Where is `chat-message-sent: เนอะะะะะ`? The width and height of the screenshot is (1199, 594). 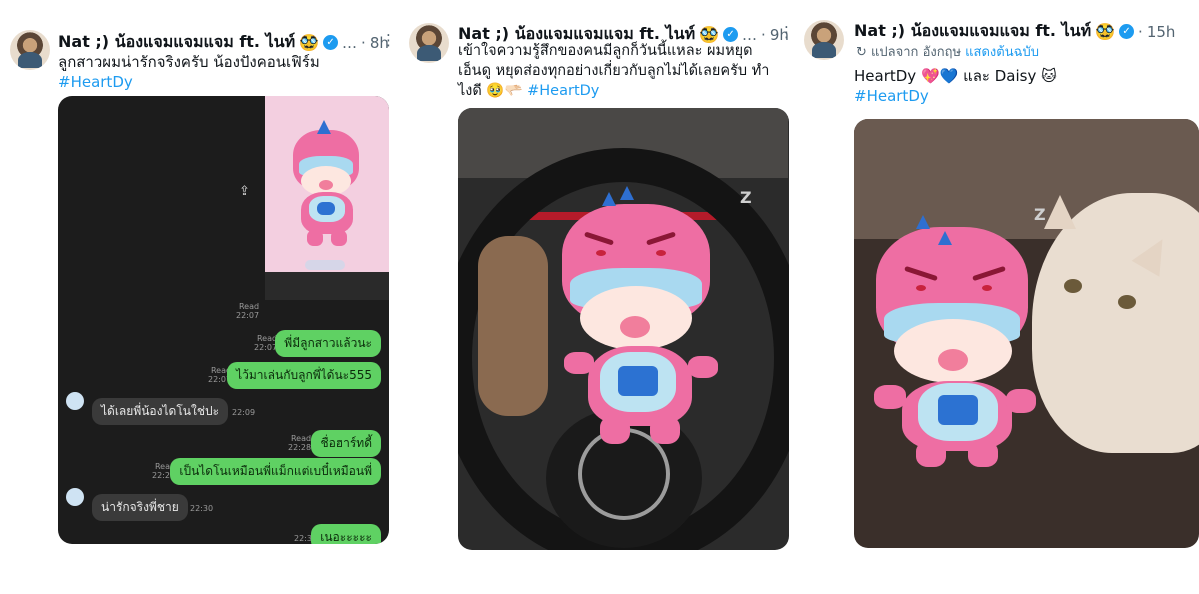 chat-message-sent: เนอะะะะะ is located at coordinates (346, 534).